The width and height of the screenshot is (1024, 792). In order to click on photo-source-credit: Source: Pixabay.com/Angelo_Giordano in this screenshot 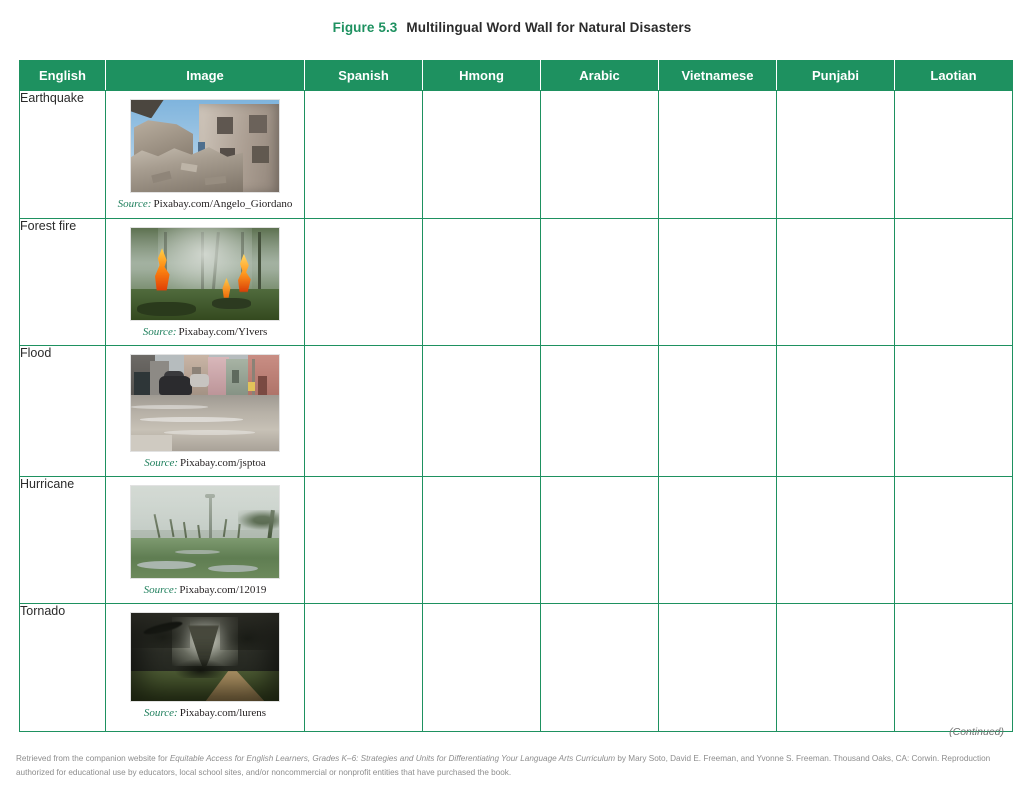, I will do `click(205, 205)`.